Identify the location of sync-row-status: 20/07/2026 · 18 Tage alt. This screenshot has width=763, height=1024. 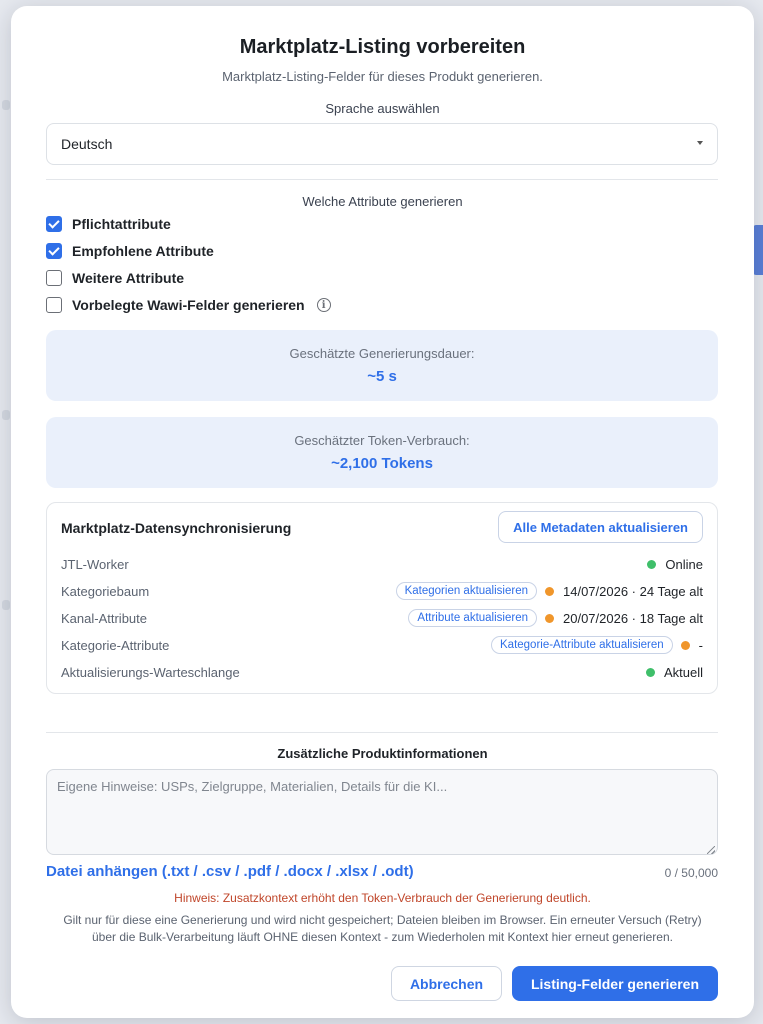
(633, 618).